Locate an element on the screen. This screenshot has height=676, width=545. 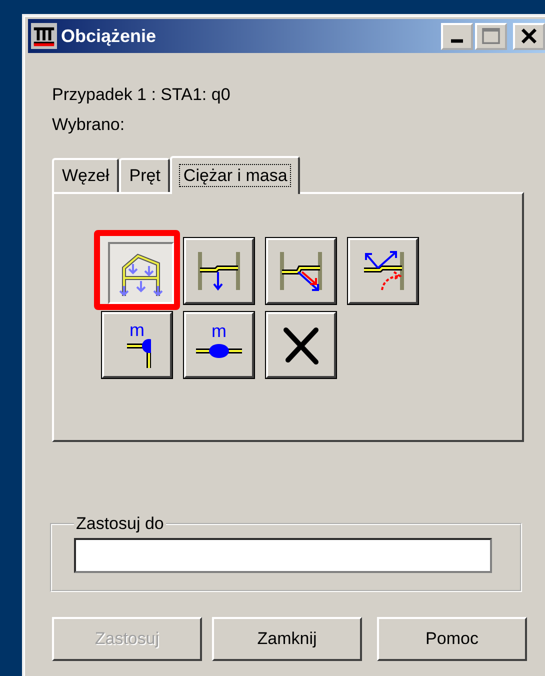
group-label: Zastosuj do is located at coordinates (120, 524).